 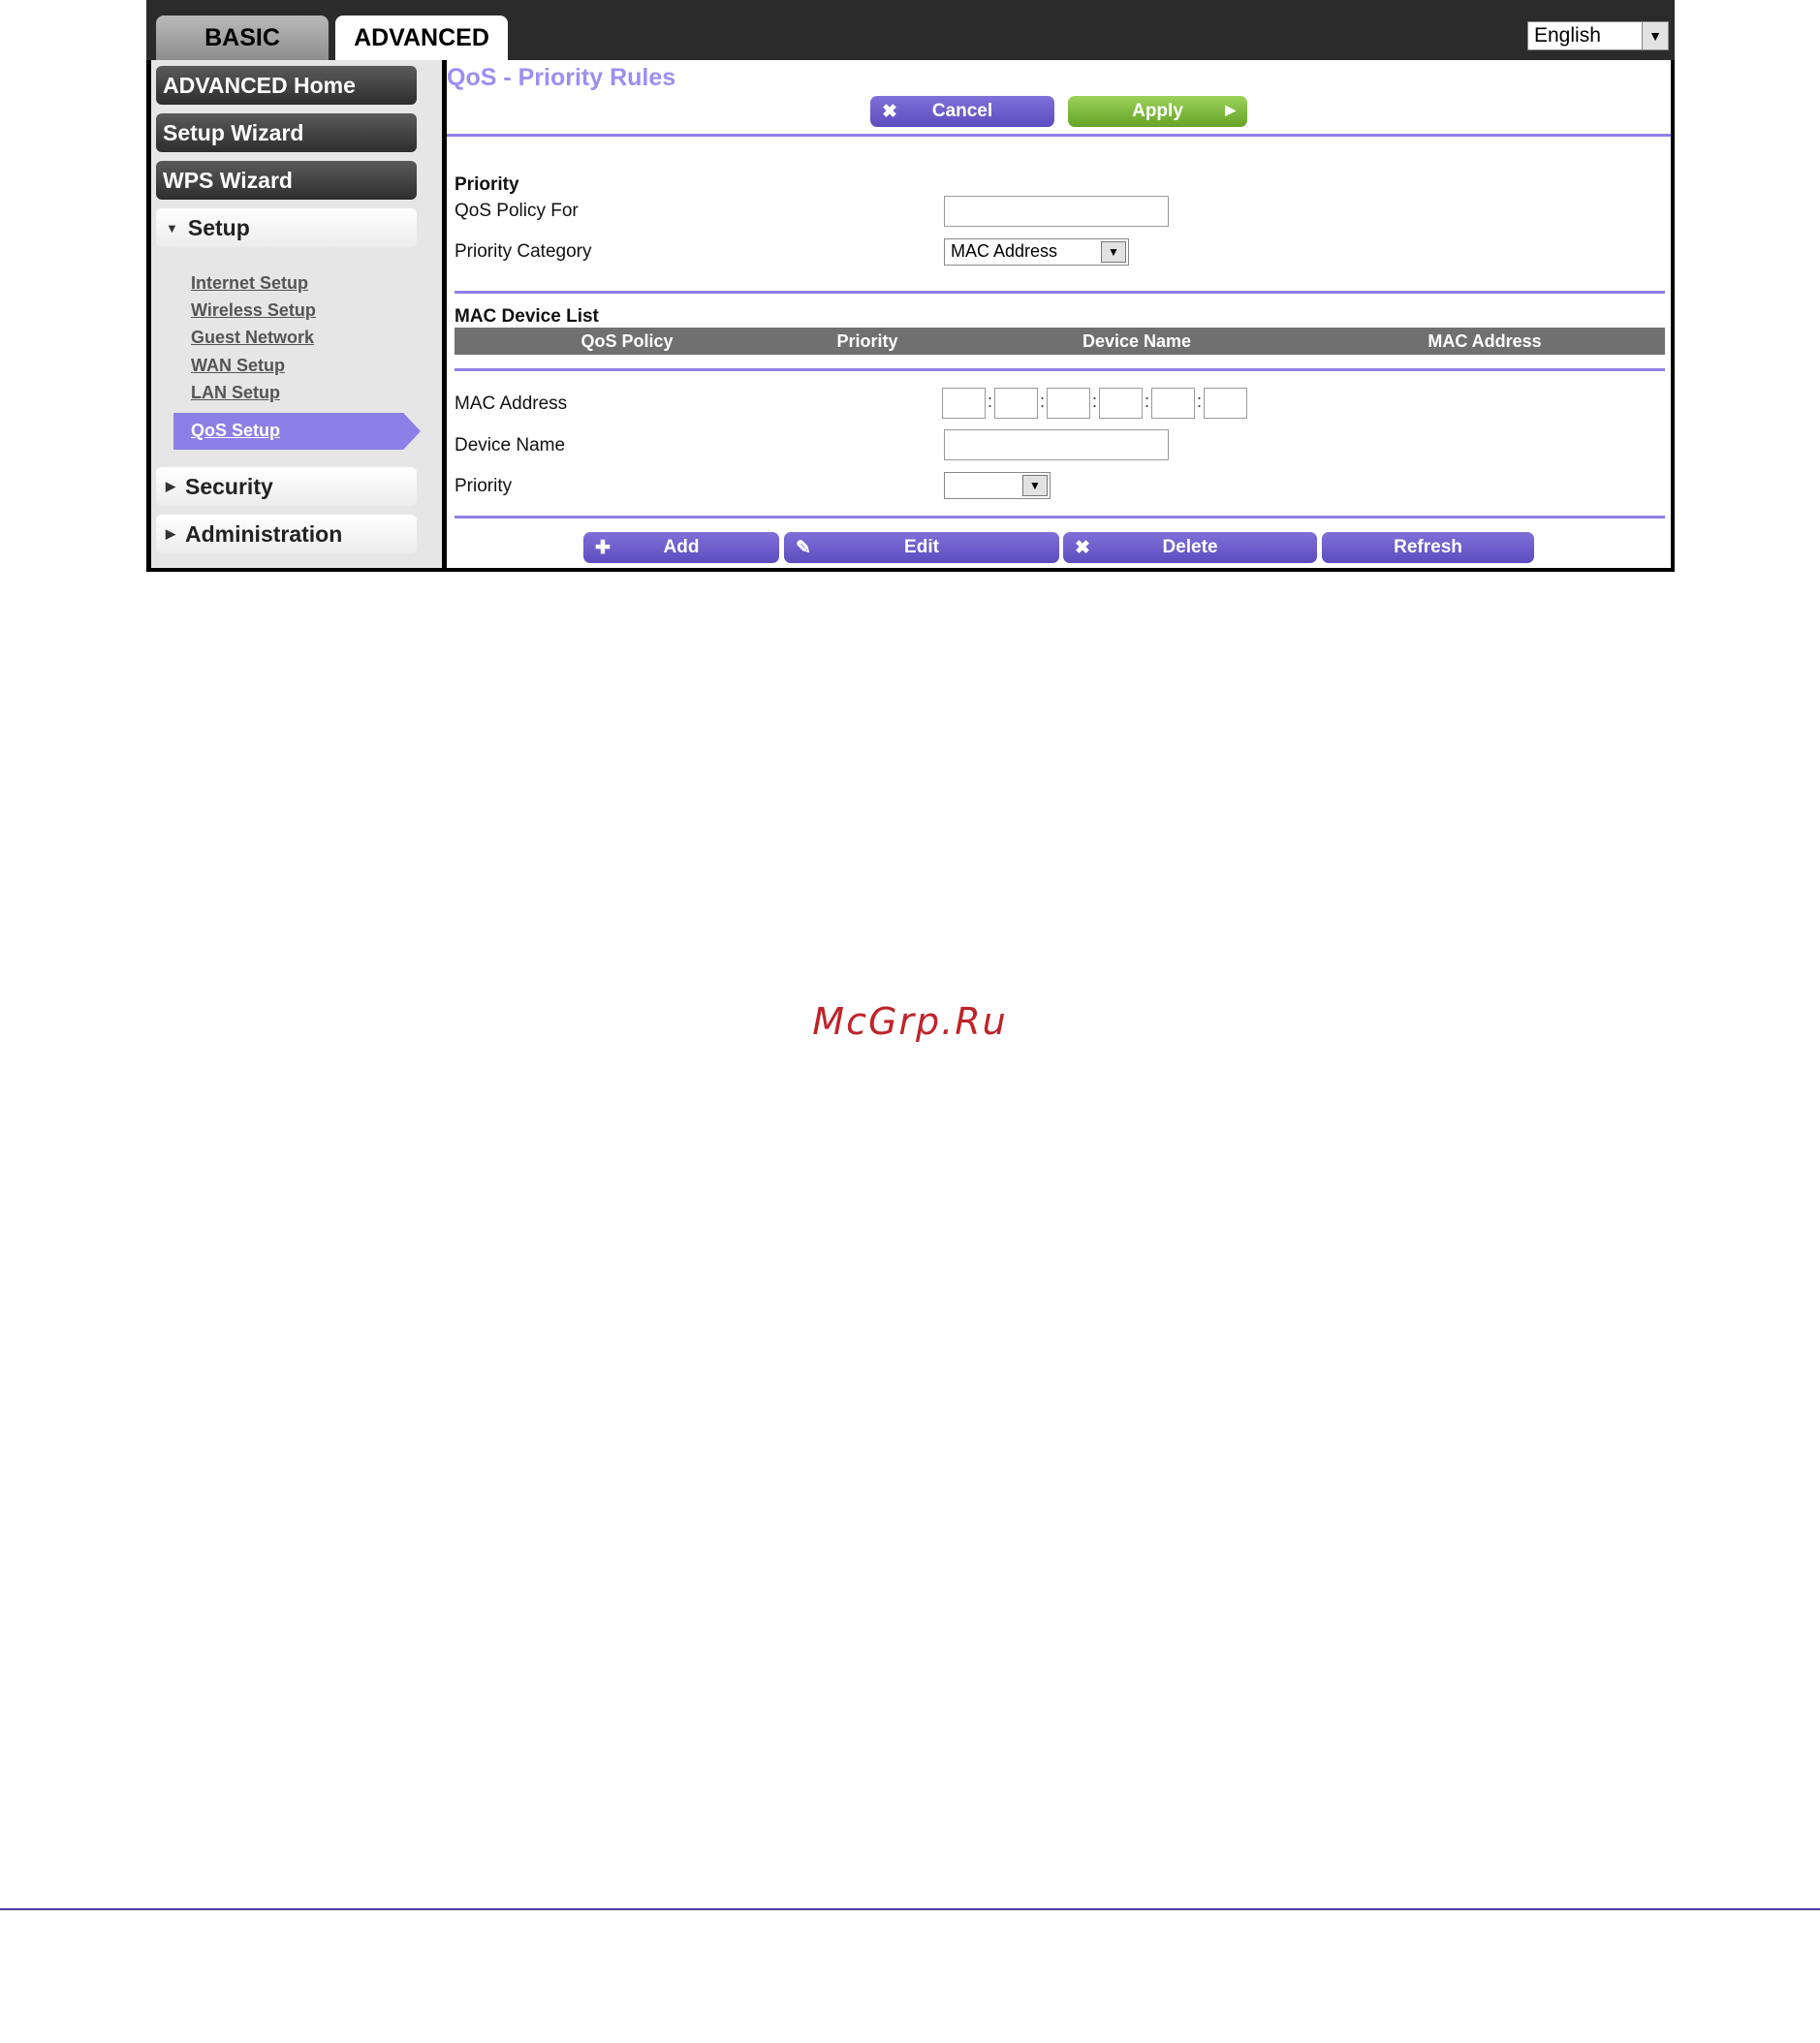 I want to click on sidebar-section-setup: ▼ Setup, so click(x=286, y=227).